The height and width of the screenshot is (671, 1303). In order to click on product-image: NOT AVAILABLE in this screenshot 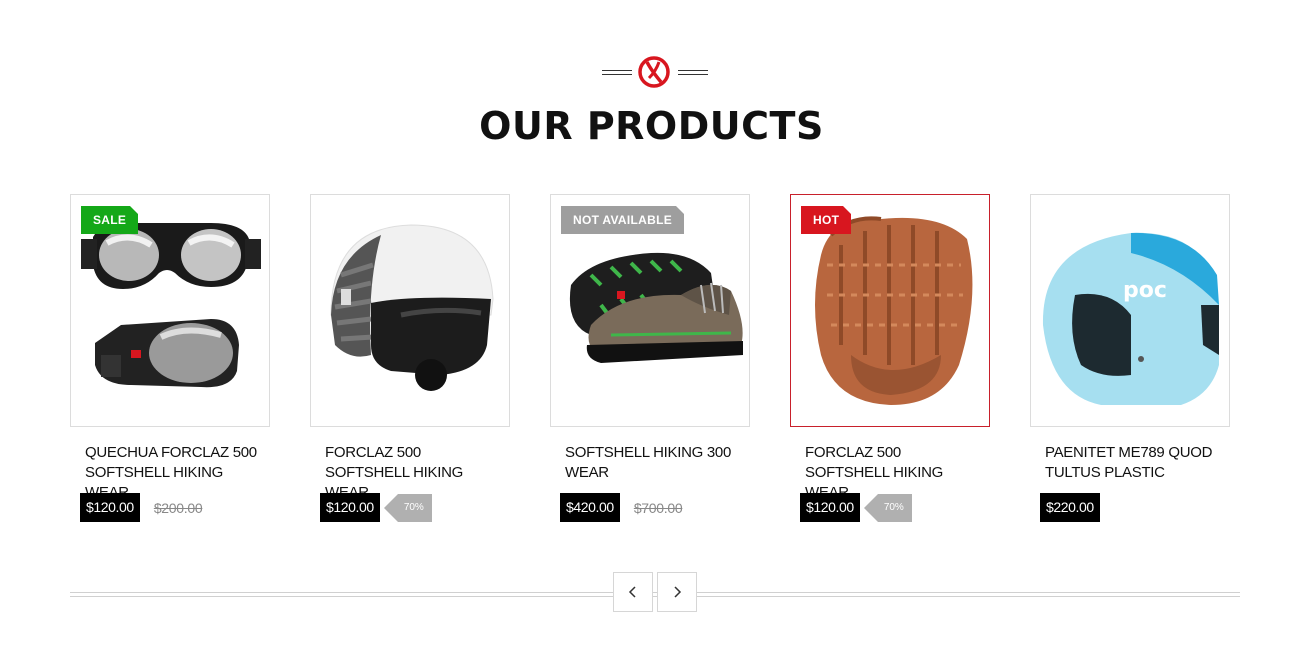, I will do `click(650, 310)`.